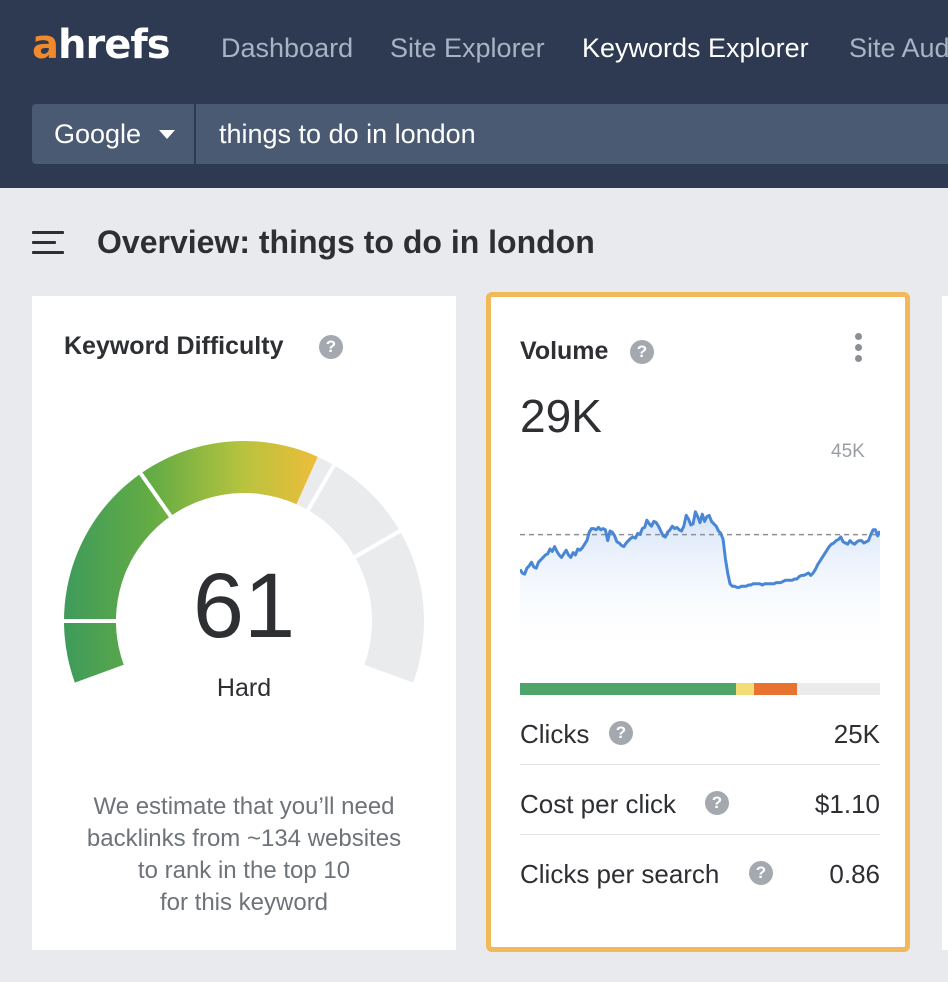  I want to click on keyword-search-bar: Google things to do in london, so click(490, 134).